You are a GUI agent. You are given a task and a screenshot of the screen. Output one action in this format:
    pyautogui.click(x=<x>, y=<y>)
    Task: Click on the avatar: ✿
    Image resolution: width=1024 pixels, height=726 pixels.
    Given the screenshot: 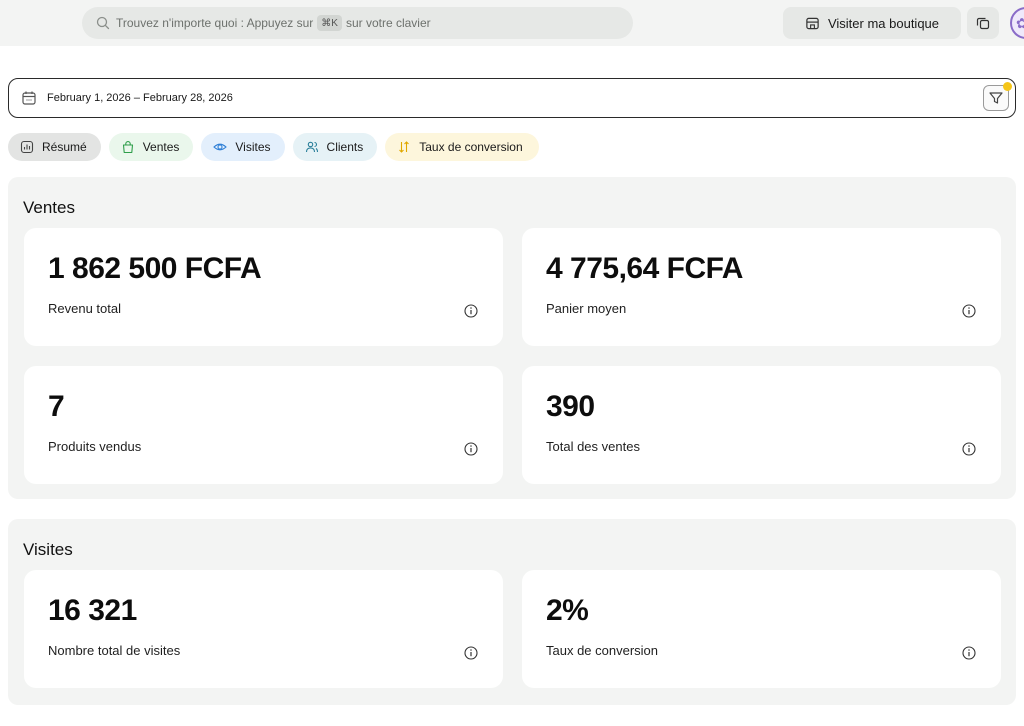 What is the action you would take?
    pyautogui.click(x=1017, y=23)
    